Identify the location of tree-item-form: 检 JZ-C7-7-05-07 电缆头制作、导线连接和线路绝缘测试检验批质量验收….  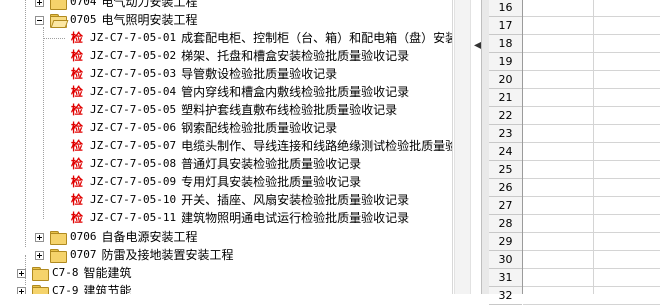
(261, 146).